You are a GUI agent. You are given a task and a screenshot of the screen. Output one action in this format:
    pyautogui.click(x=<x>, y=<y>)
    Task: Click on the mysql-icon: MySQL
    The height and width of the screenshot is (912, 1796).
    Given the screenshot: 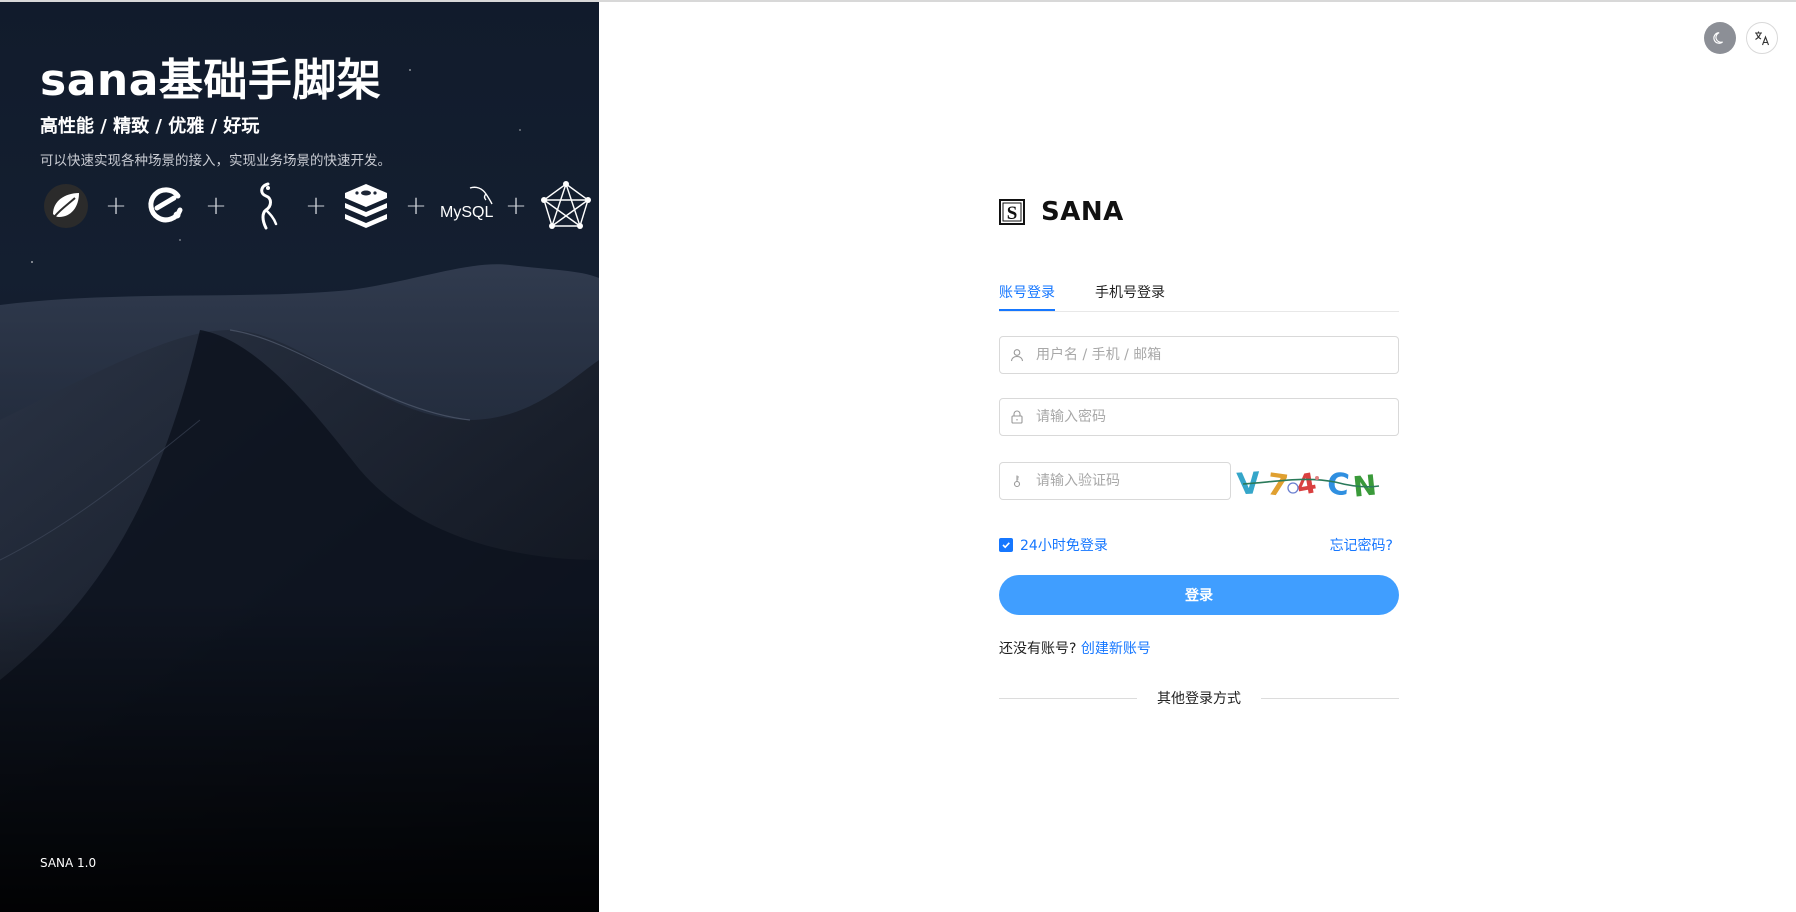 What is the action you would take?
    pyautogui.click(x=467, y=206)
    